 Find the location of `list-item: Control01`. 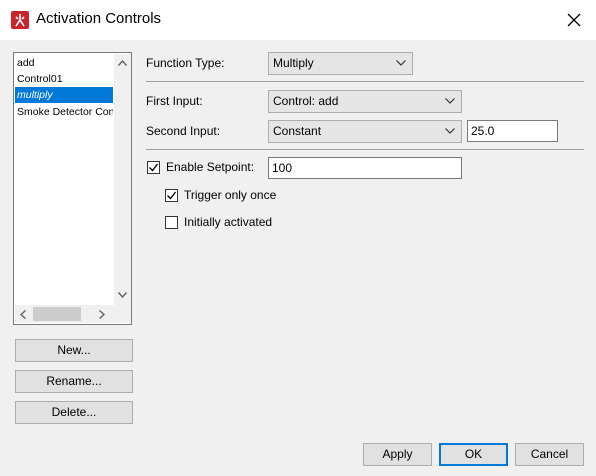

list-item: Control01 is located at coordinates (64, 79).